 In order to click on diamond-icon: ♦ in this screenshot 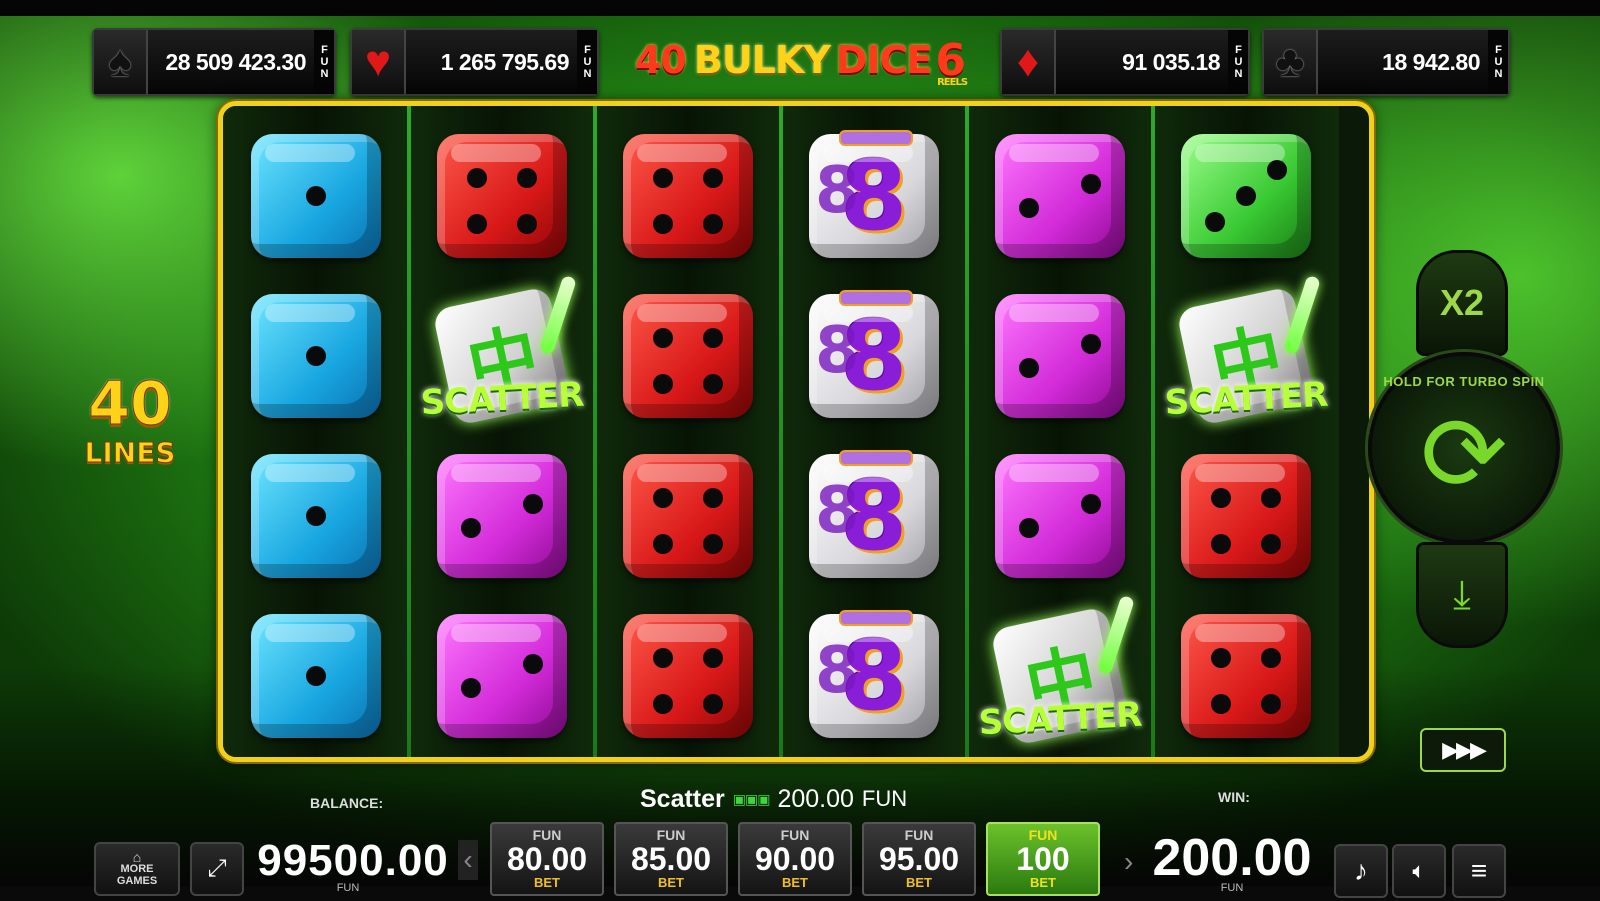, I will do `click(1029, 62)`.